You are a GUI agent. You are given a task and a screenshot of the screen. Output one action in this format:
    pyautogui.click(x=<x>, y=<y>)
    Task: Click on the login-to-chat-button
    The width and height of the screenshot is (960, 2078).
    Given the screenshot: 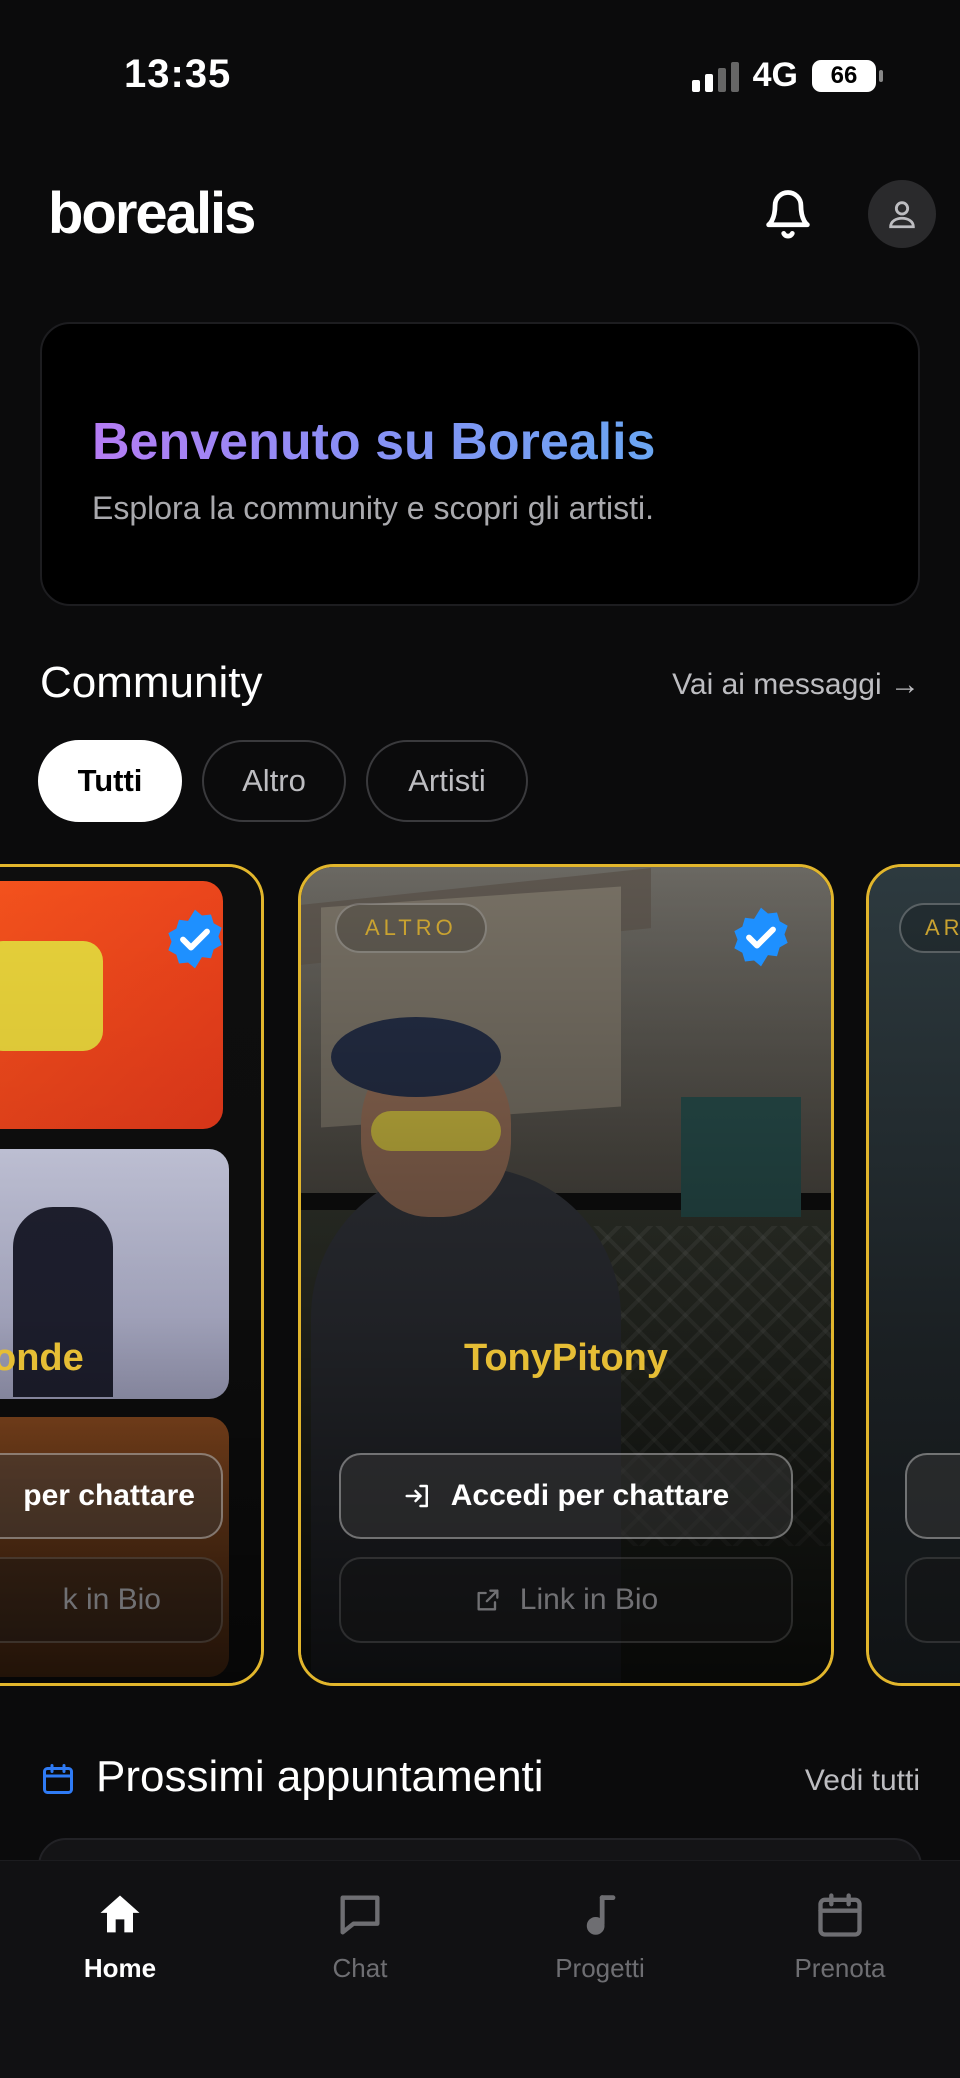 What is the action you would take?
    pyautogui.click(x=932, y=1496)
    